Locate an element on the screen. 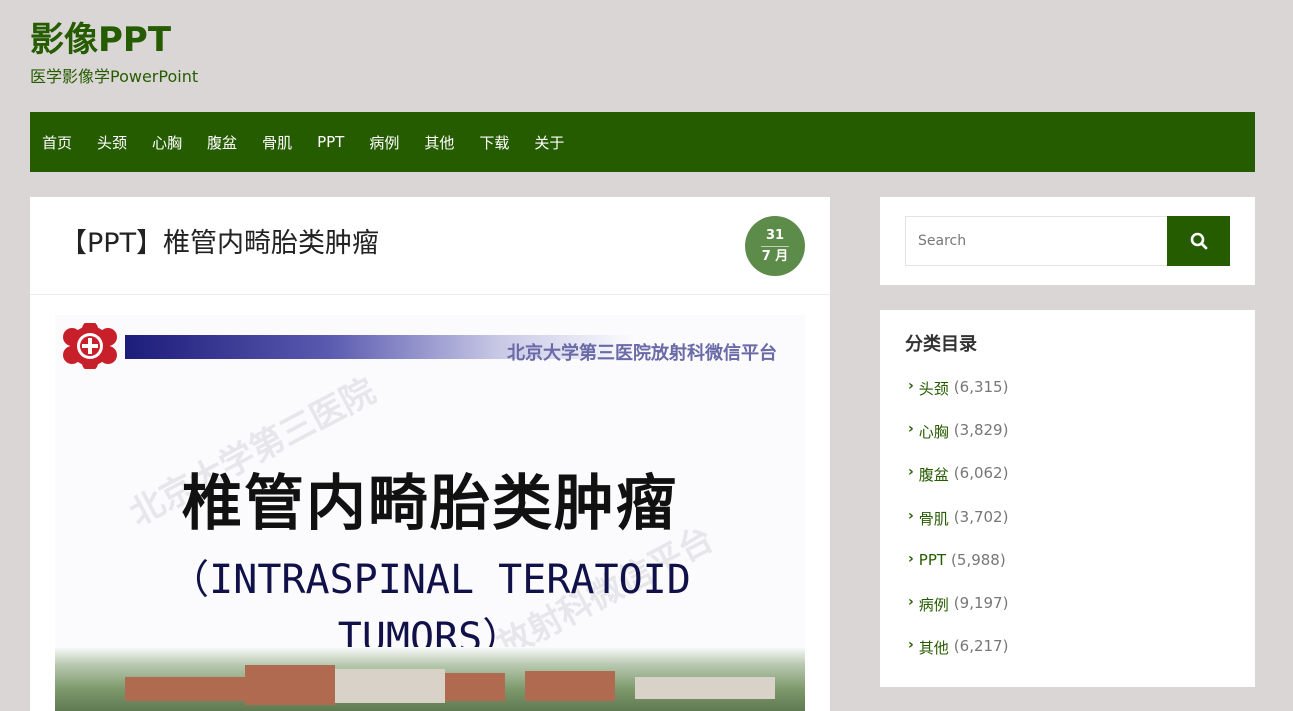  category-link: 骨肌 is located at coordinates (934, 518).